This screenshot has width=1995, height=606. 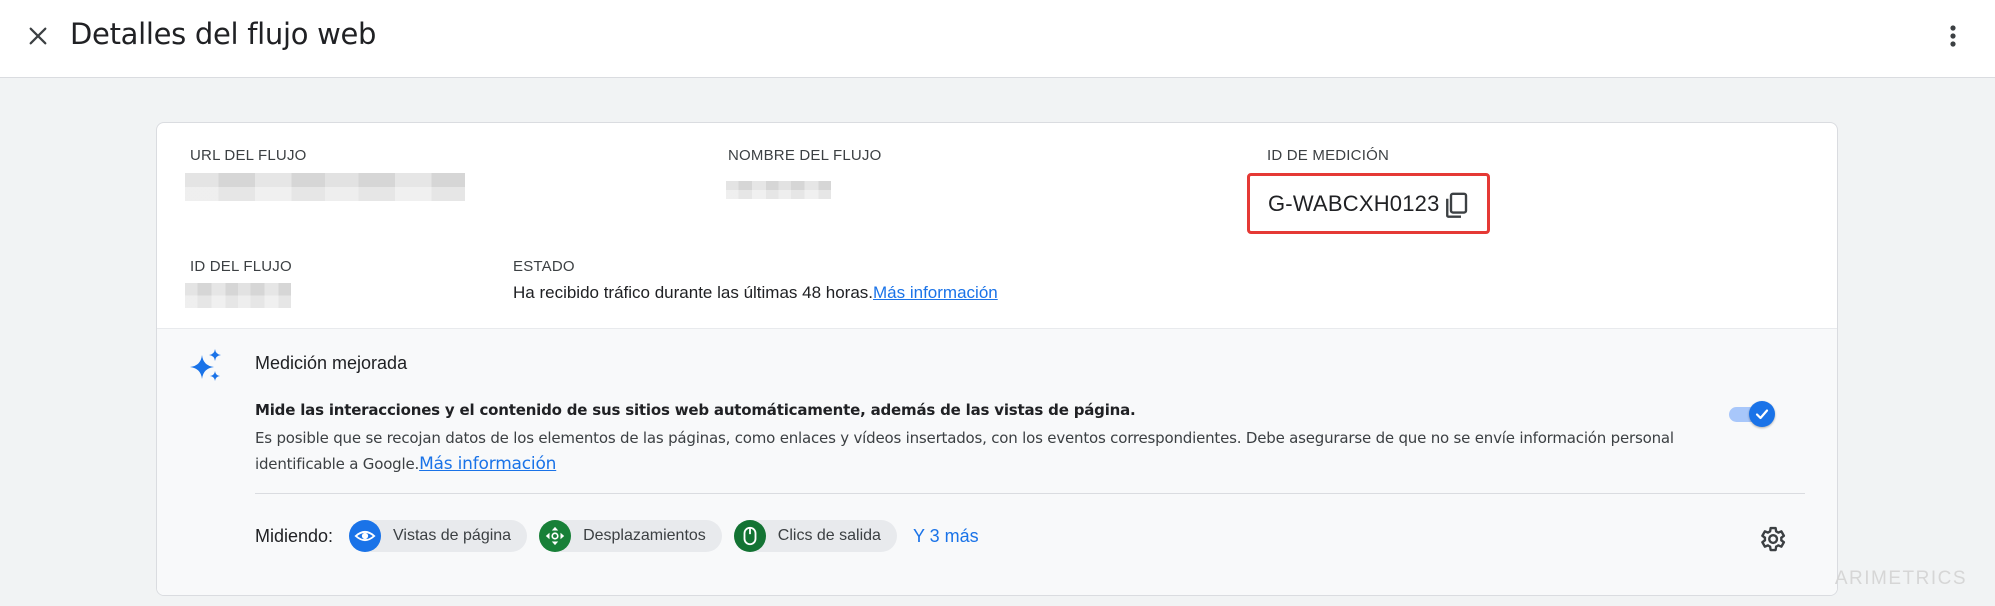 I want to click on more-events-link: Y 3 más, so click(x=946, y=536).